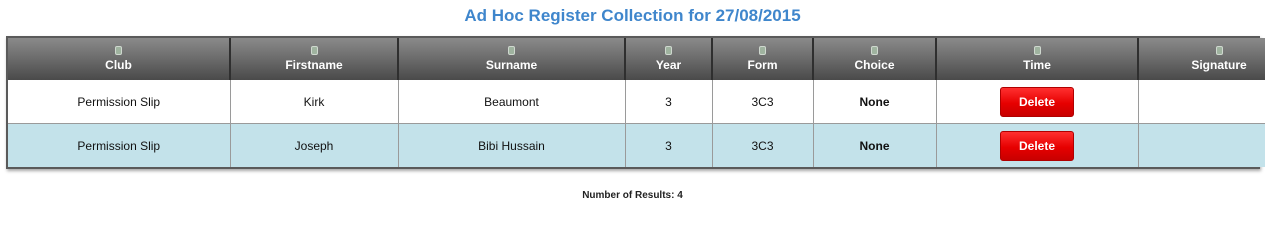 The image size is (1265, 240). I want to click on column-label: Choice, so click(874, 65).